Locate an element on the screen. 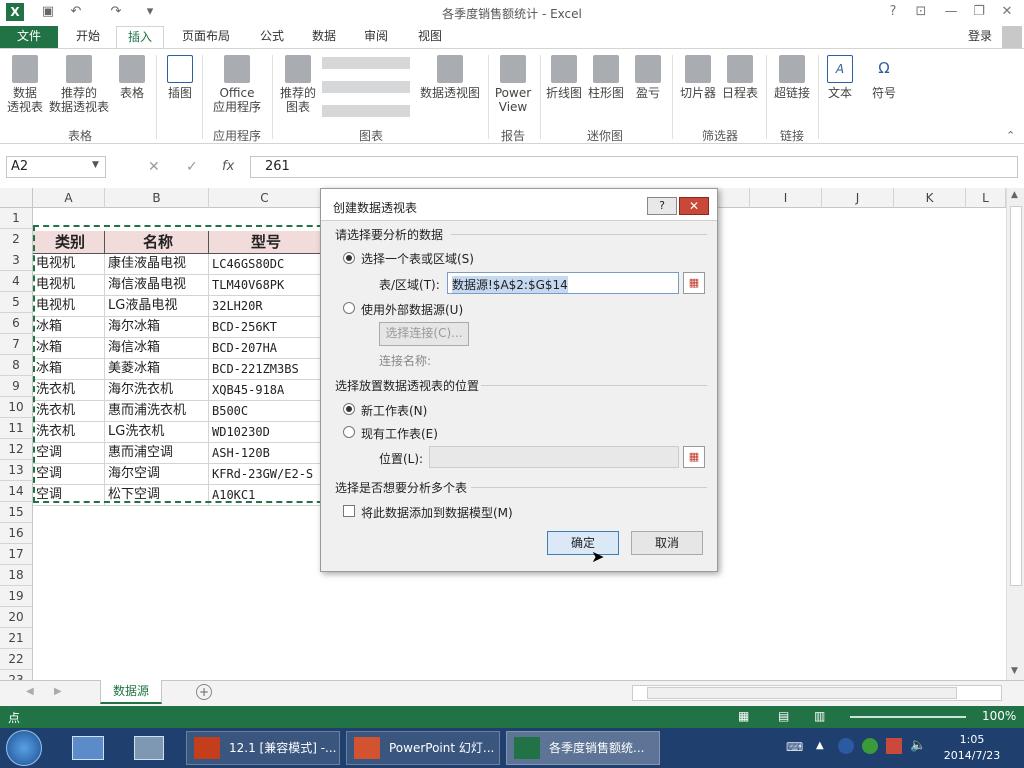 The width and height of the screenshot is (1024, 768). row-header: 21 is located at coordinates (16, 638).